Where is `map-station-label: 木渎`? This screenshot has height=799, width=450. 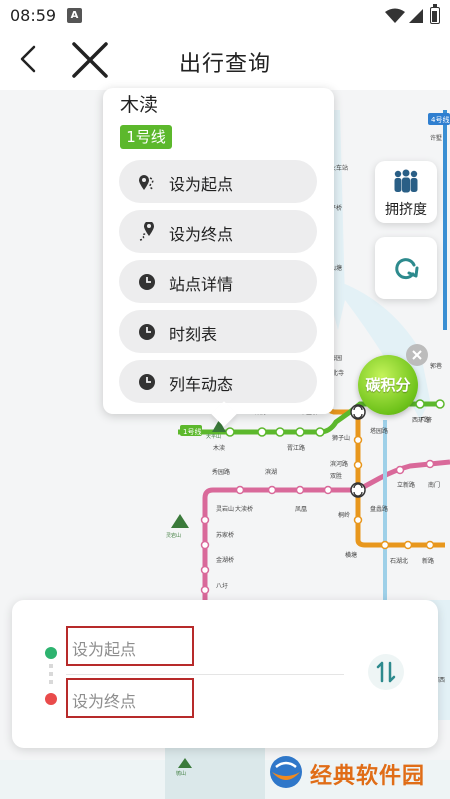
map-station-label: 木渎 is located at coordinates (219, 448).